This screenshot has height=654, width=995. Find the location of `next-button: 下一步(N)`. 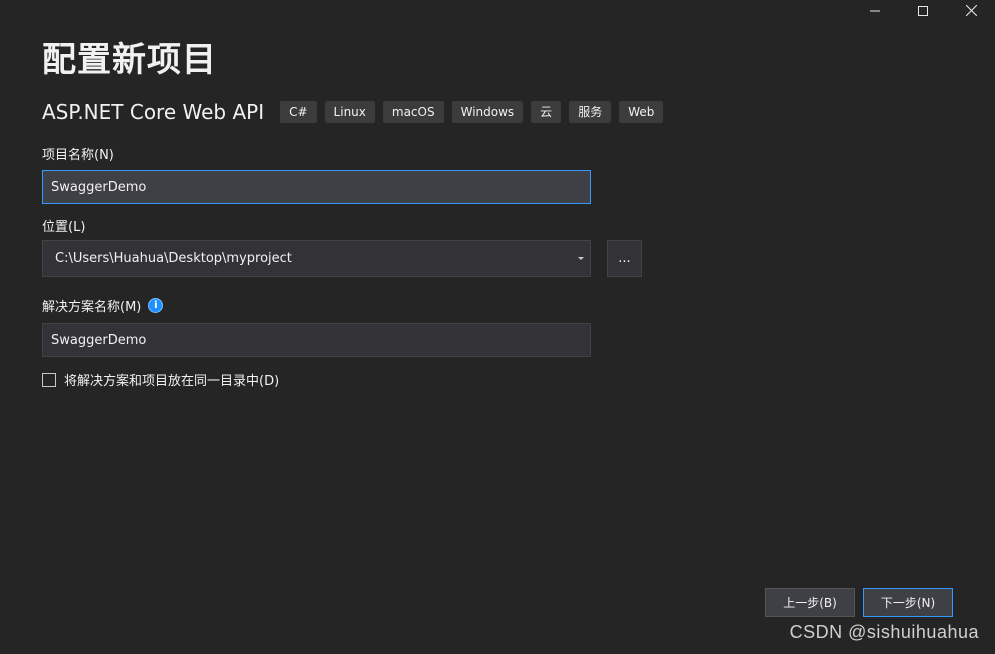

next-button: 下一步(N) is located at coordinates (908, 602).